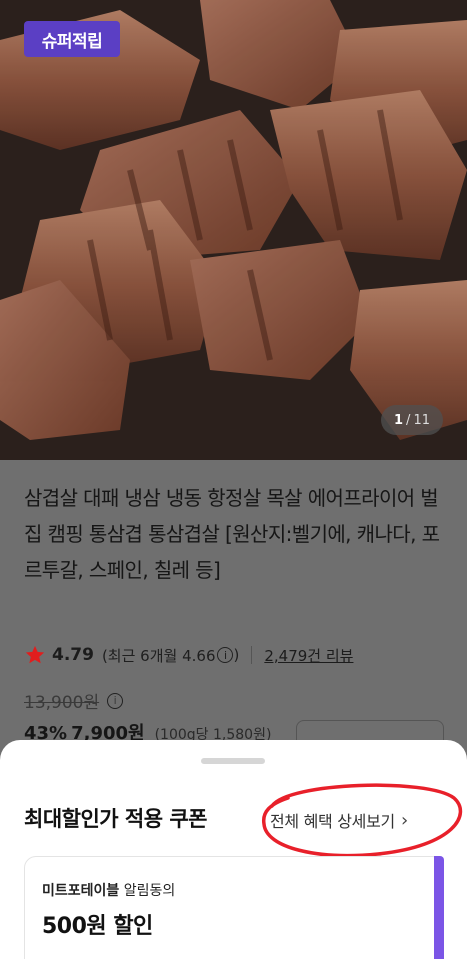  What do you see at coordinates (72, 39) in the screenshot?
I see `super-reward-badge: 슈퍼적립` at bounding box center [72, 39].